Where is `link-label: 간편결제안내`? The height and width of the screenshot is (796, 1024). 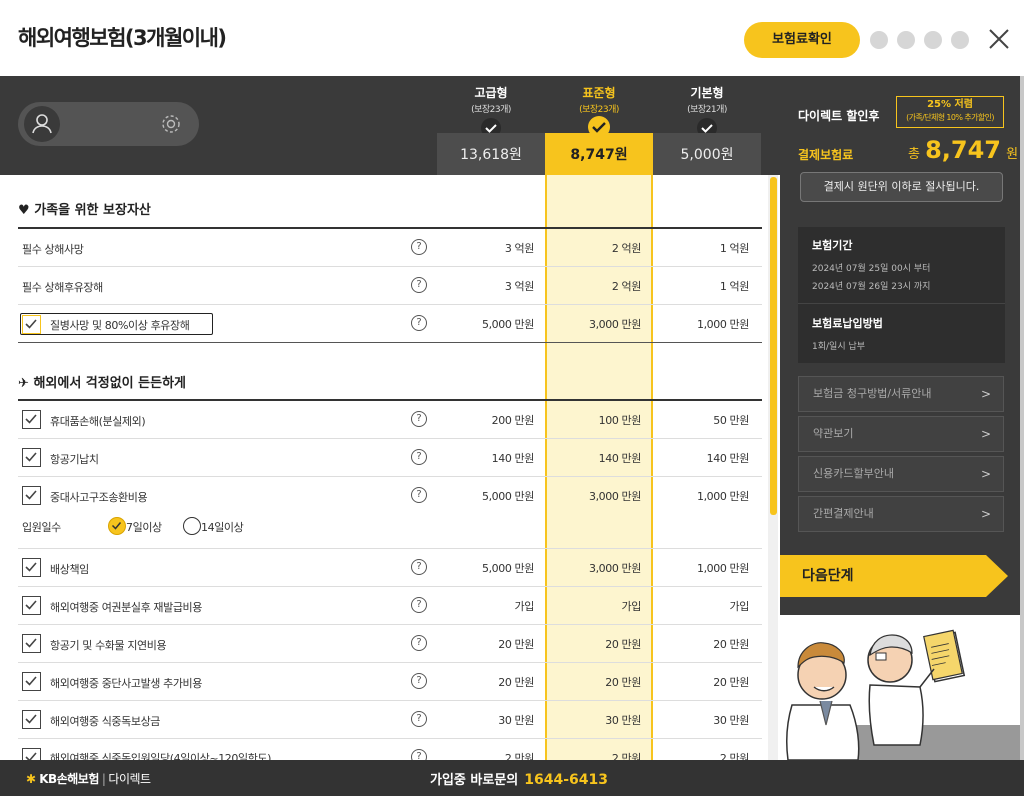
link-label: 간편결제안내 is located at coordinates (843, 513).